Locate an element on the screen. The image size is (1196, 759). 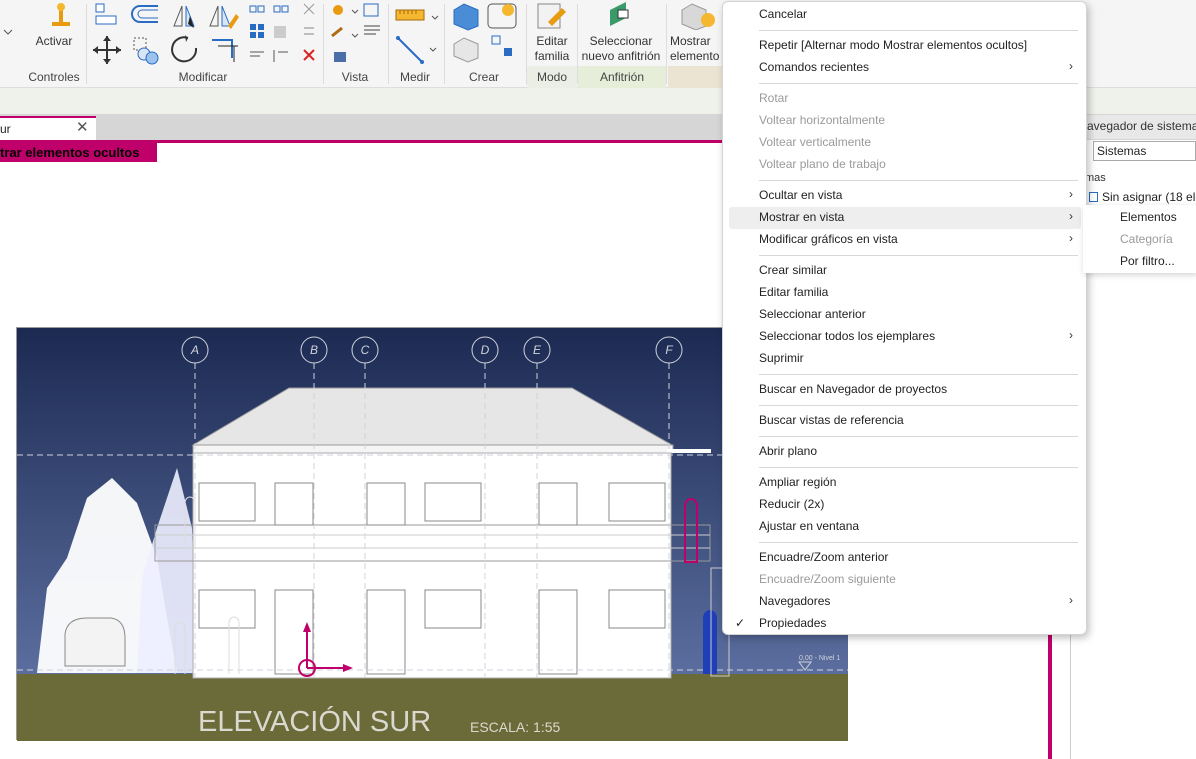
hidden-mode-border-right is located at coordinates (1050, 697).